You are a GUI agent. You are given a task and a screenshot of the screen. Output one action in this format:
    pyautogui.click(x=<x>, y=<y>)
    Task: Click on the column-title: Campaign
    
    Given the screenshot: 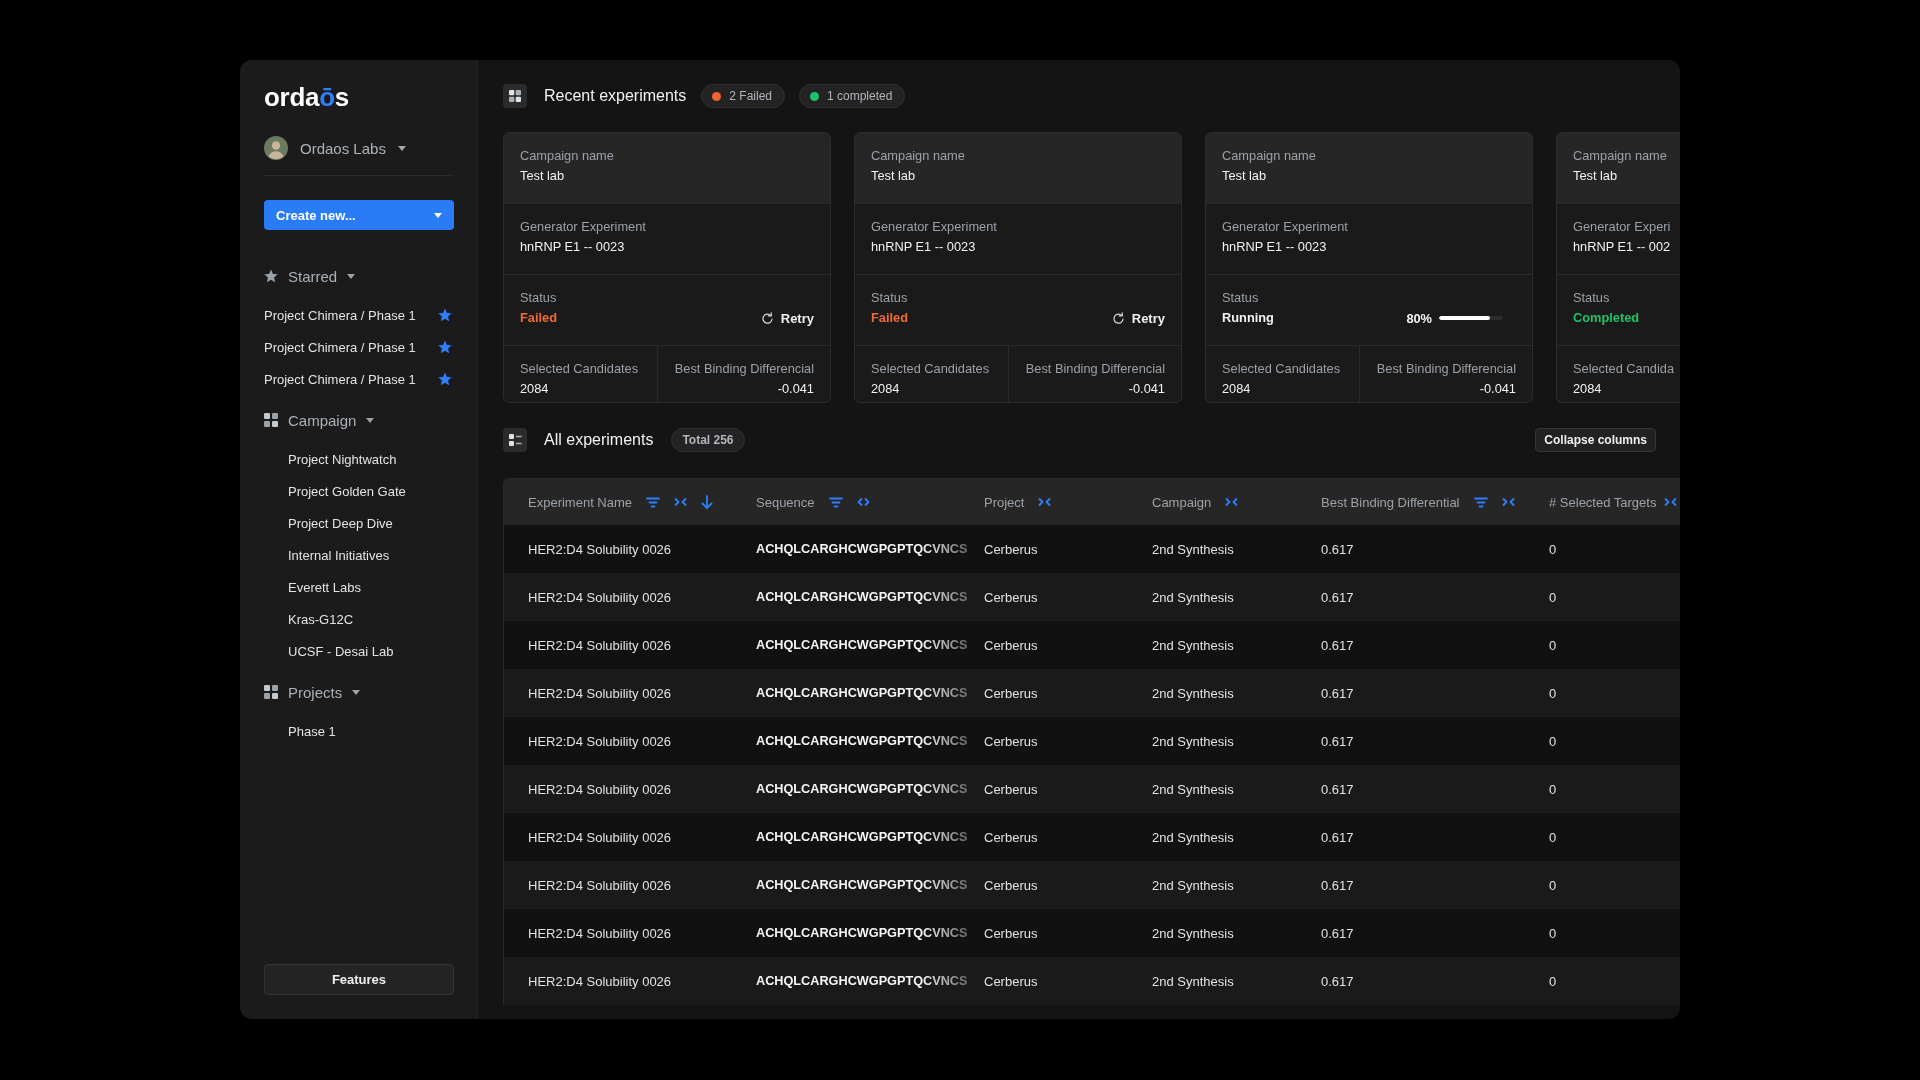 What is the action you would take?
    pyautogui.click(x=1182, y=502)
    